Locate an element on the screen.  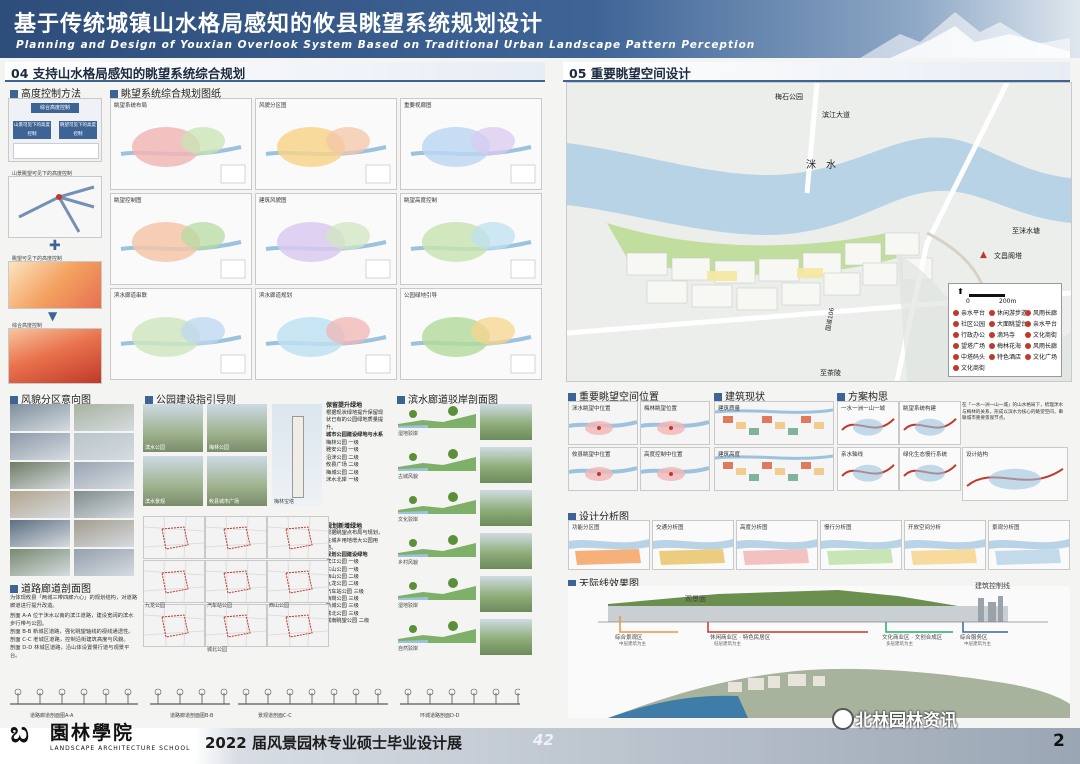
legend-item: 社区公园 is located at coordinates (969, 323).